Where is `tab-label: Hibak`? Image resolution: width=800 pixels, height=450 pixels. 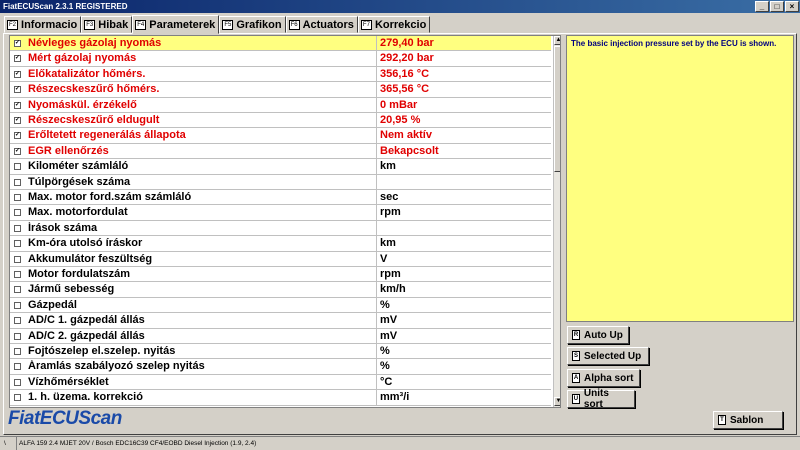 tab-label: Hibak is located at coordinates (113, 24).